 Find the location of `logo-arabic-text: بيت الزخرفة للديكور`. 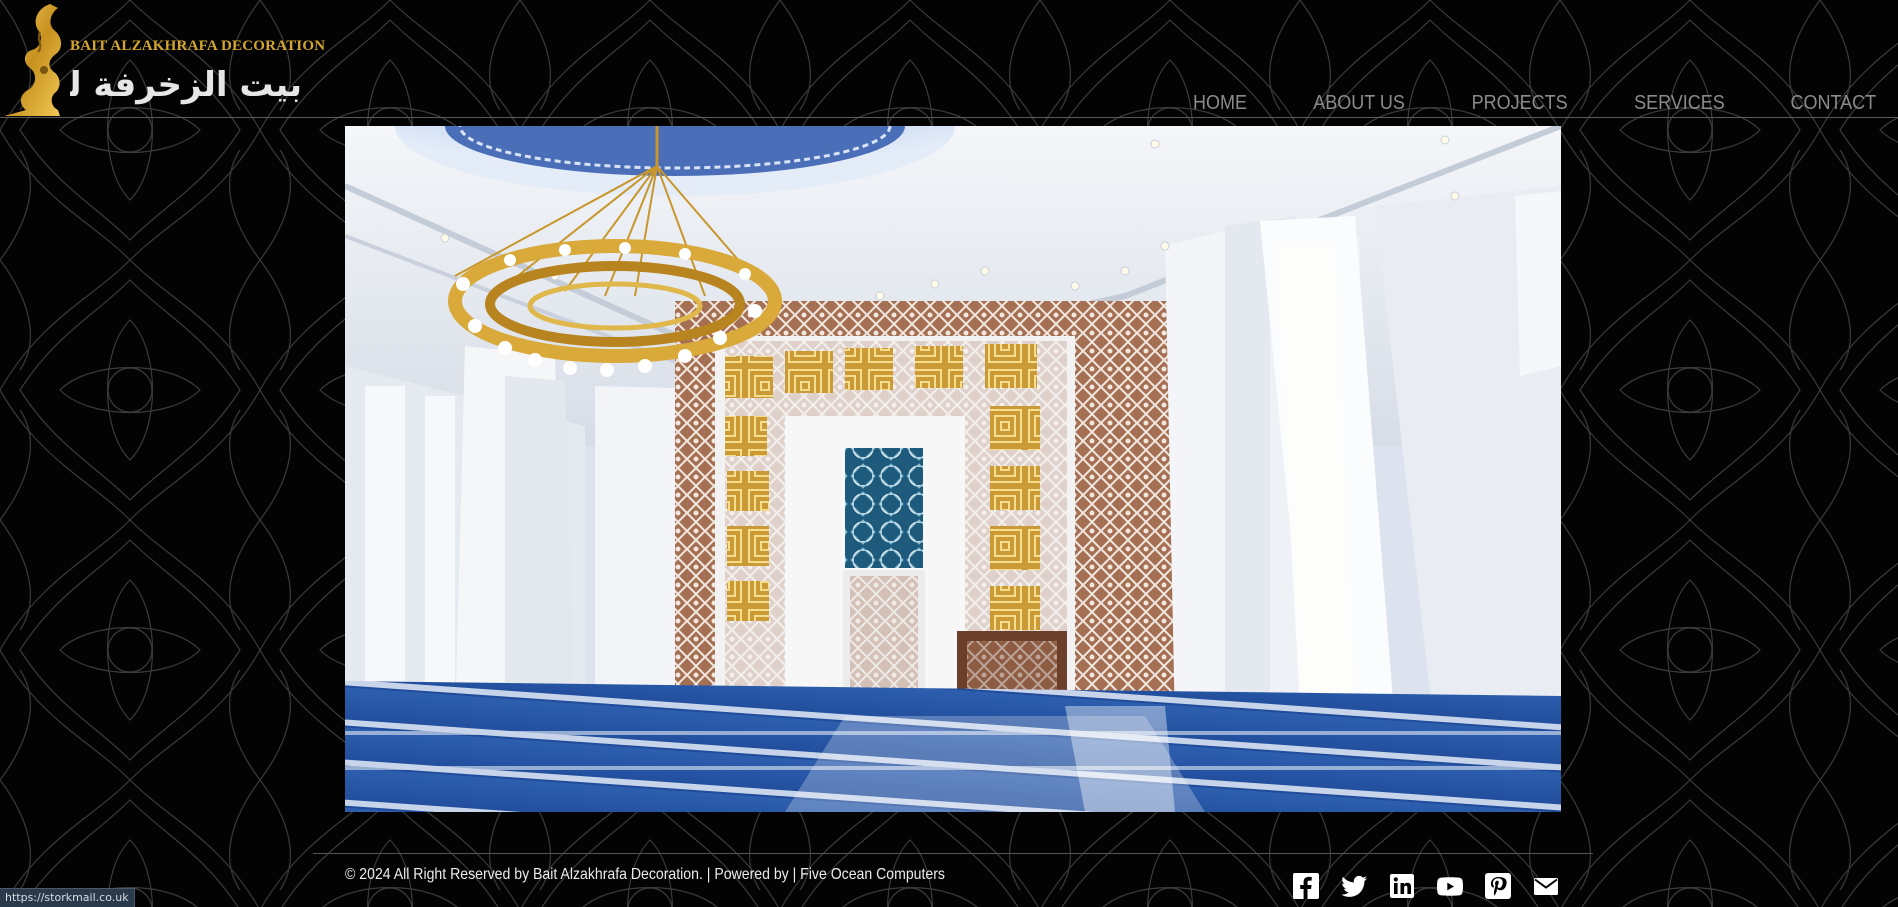

logo-arabic-text: بيت الزخرفة للديكور is located at coordinates (186, 85).